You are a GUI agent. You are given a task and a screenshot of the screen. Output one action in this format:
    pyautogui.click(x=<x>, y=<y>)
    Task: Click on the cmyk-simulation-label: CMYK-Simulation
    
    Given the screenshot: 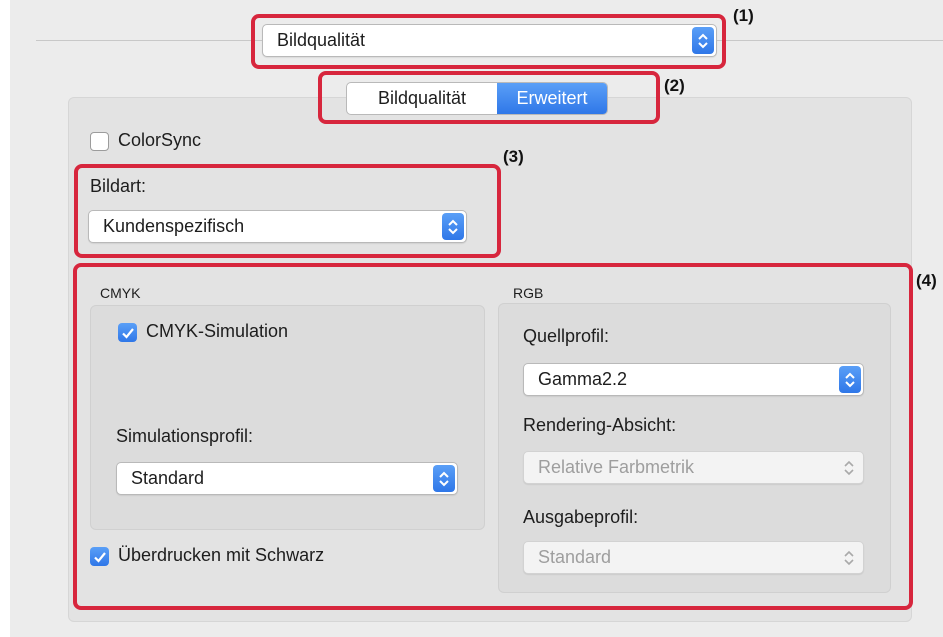 What is the action you would take?
    pyautogui.click(x=217, y=331)
    